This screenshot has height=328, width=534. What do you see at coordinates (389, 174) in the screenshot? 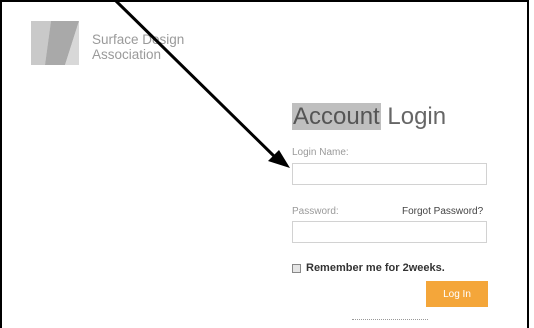
I see `login-name-input` at bounding box center [389, 174].